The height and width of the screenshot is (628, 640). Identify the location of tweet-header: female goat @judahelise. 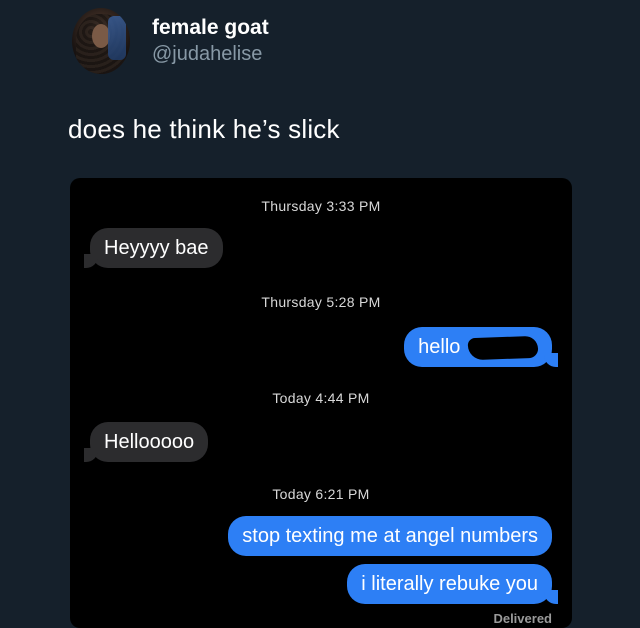
(170, 41).